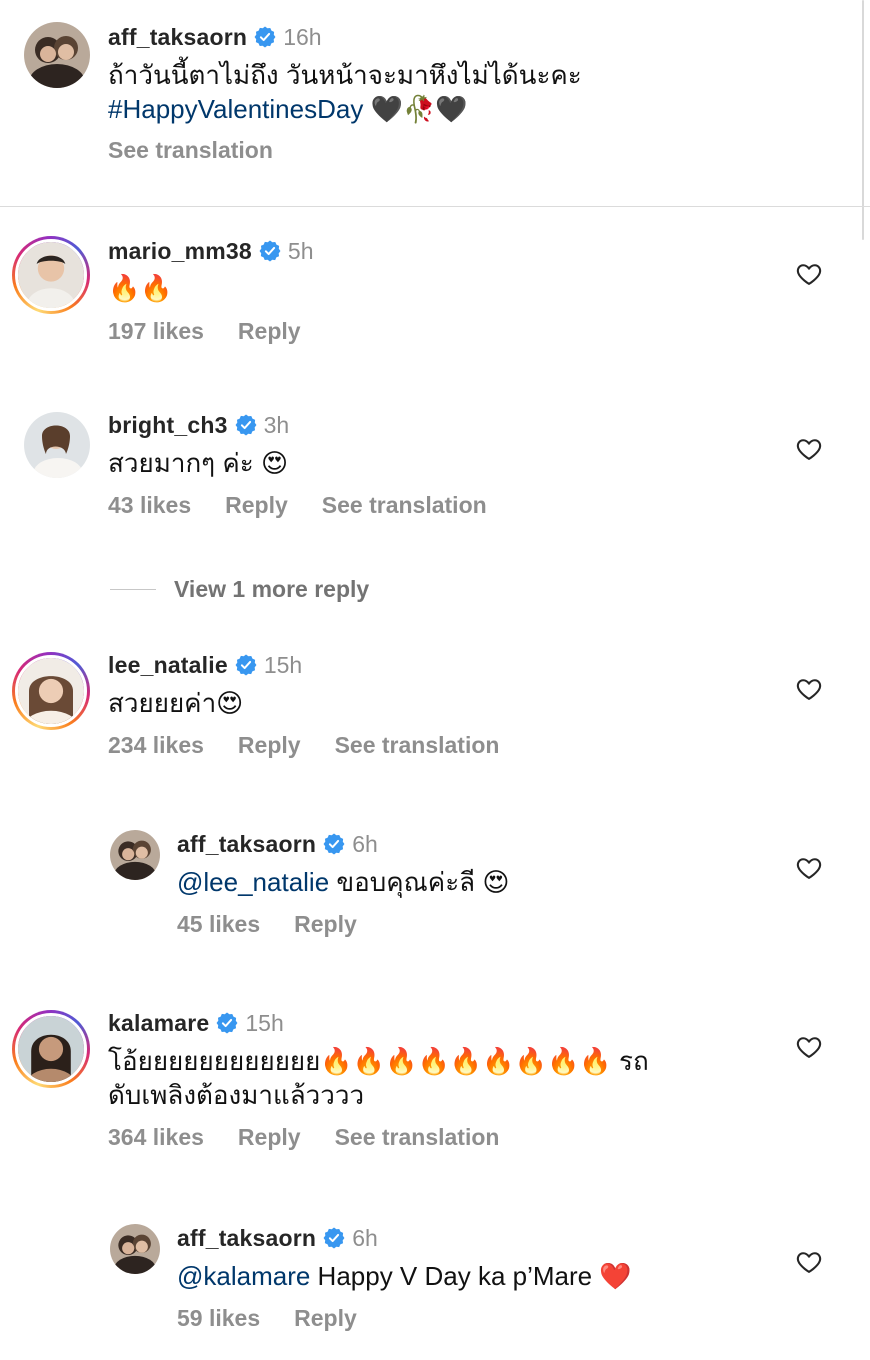 This screenshot has height=1360, width=870. What do you see at coordinates (302, 36) in the screenshot?
I see `timestamp: 16h` at bounding box center [302, 36].